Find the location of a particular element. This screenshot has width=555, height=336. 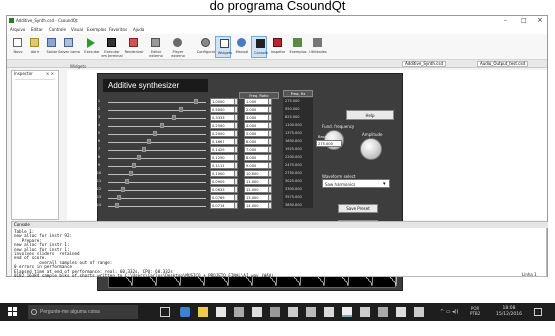

menu-exemplos: Exemplos is located at coordinates (96, 29).